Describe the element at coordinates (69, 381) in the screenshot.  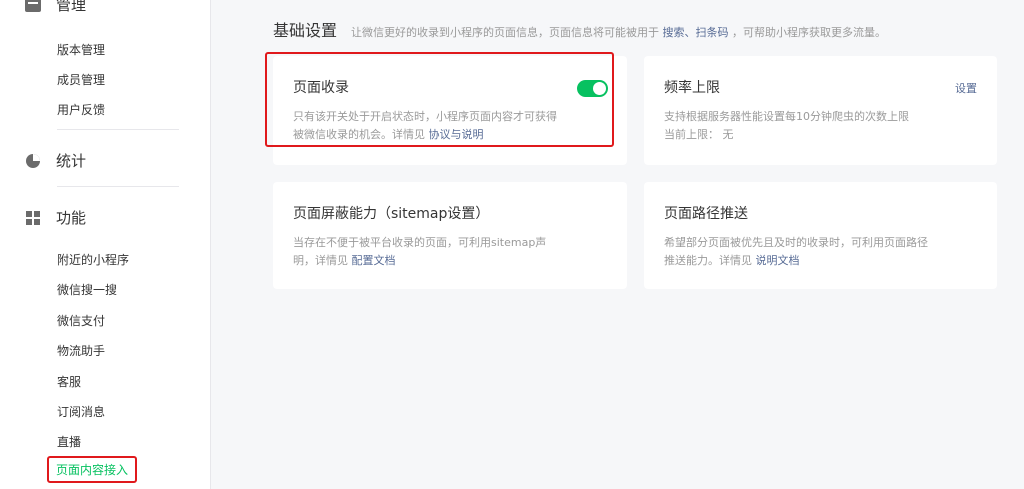
I see `sidebar-item-service: 客服` at that location.